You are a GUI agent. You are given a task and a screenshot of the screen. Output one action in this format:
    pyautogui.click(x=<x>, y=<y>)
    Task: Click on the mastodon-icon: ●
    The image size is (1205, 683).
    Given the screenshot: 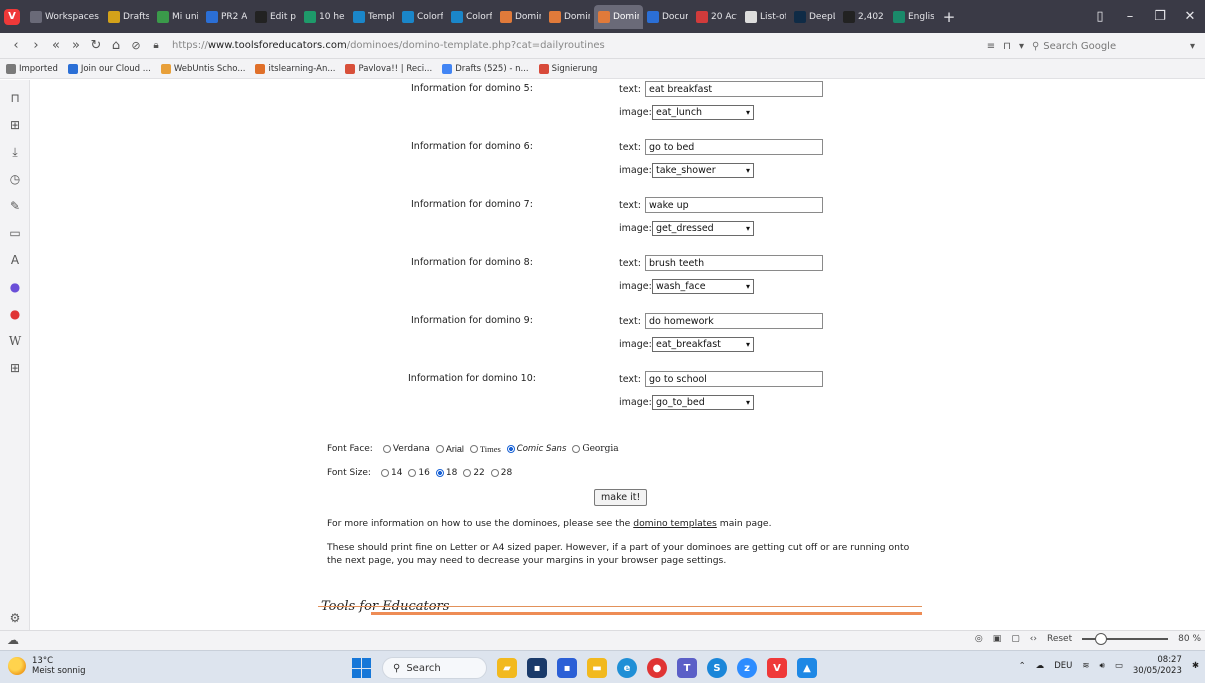 What is the action you would take?
    pyautogui.click(x=15, y=287)
    